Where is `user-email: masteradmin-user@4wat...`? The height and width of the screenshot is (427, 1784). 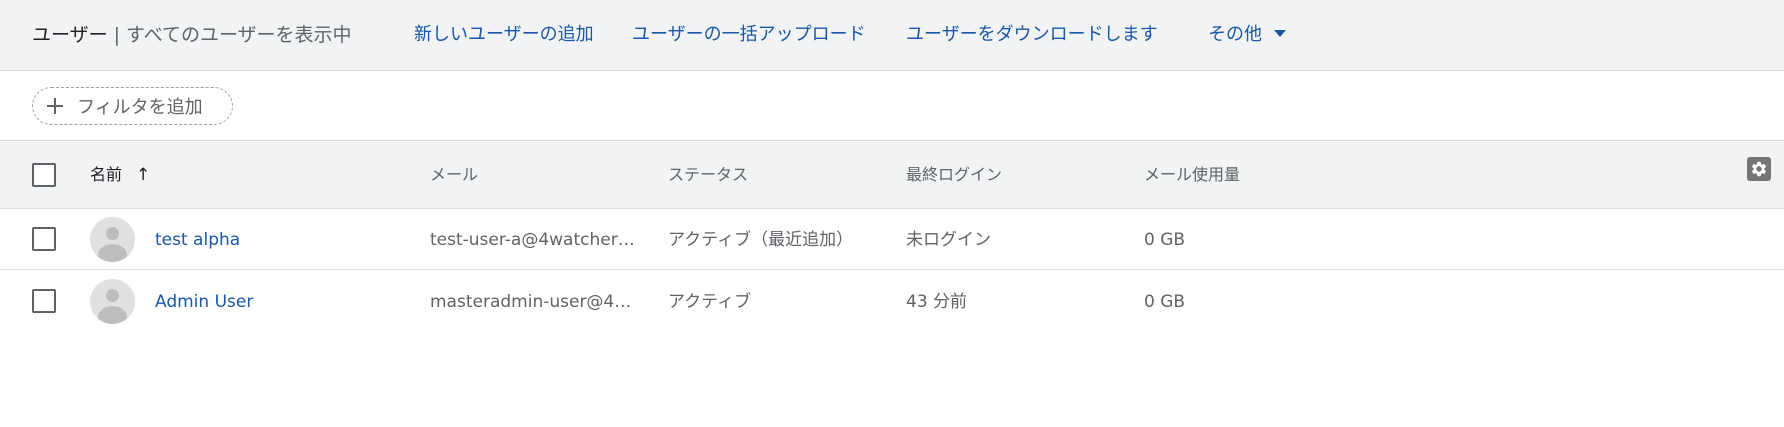
user-email: masteradmin-user@4wat... is located at coordinates (537, 302).